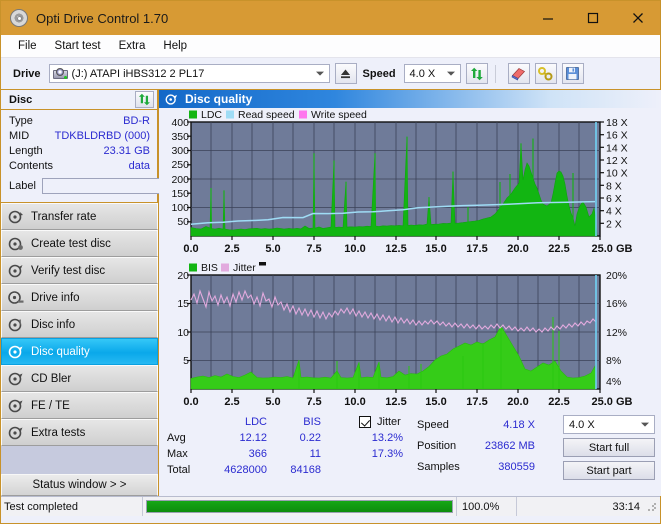 The width and height of the screenshot is (661, 524). What do you see at coordinates (180, 180) in the screenshot?
I see `svg-text: 200` at bounding box center [180, 180].